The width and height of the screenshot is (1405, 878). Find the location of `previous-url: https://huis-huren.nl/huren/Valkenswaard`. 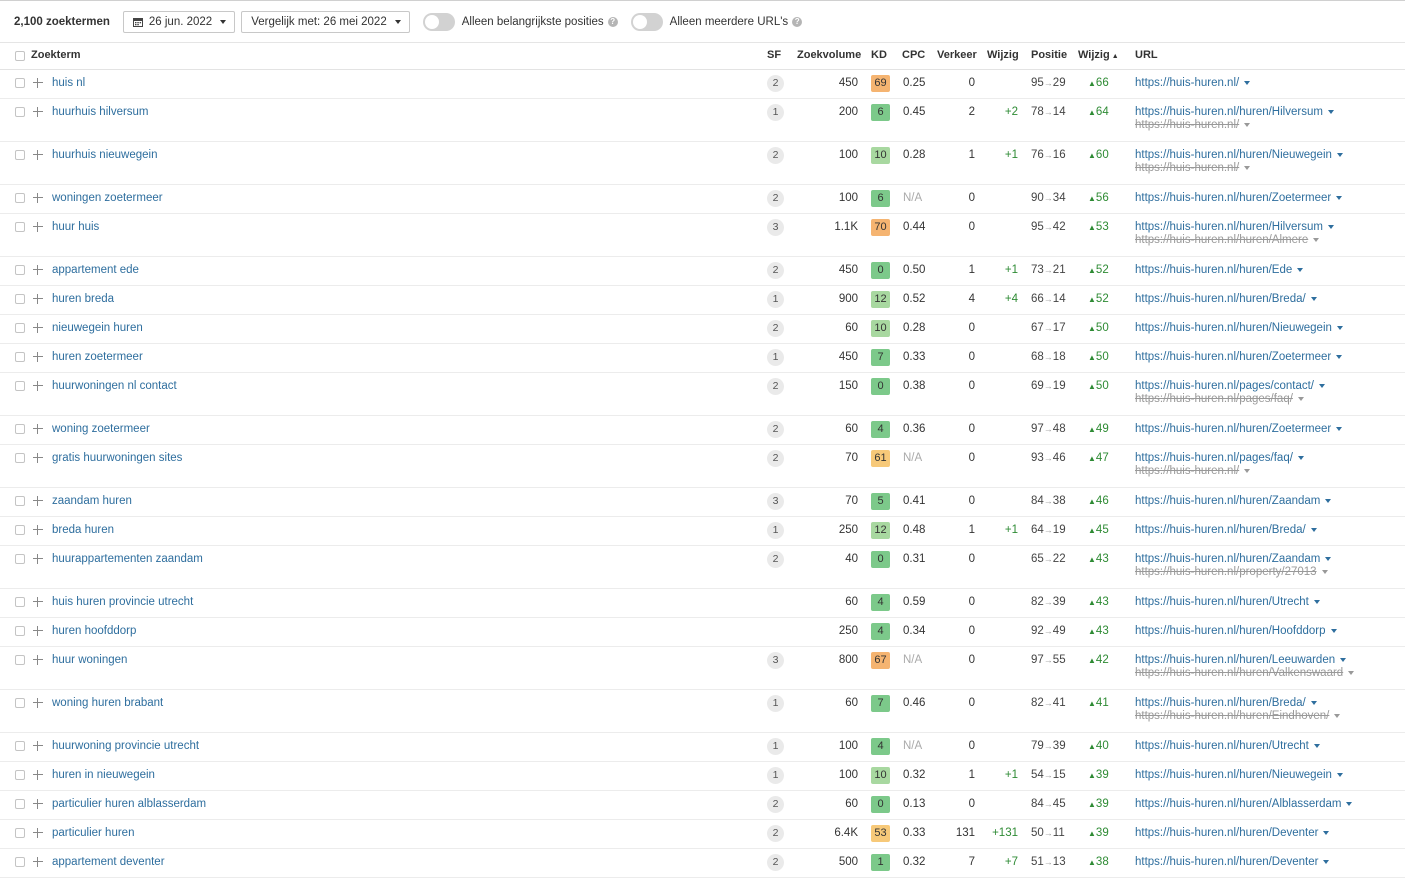

previous-url: https://huis-huren.nl/huren/Valkenswaard is located at coordinates (1245, 673).